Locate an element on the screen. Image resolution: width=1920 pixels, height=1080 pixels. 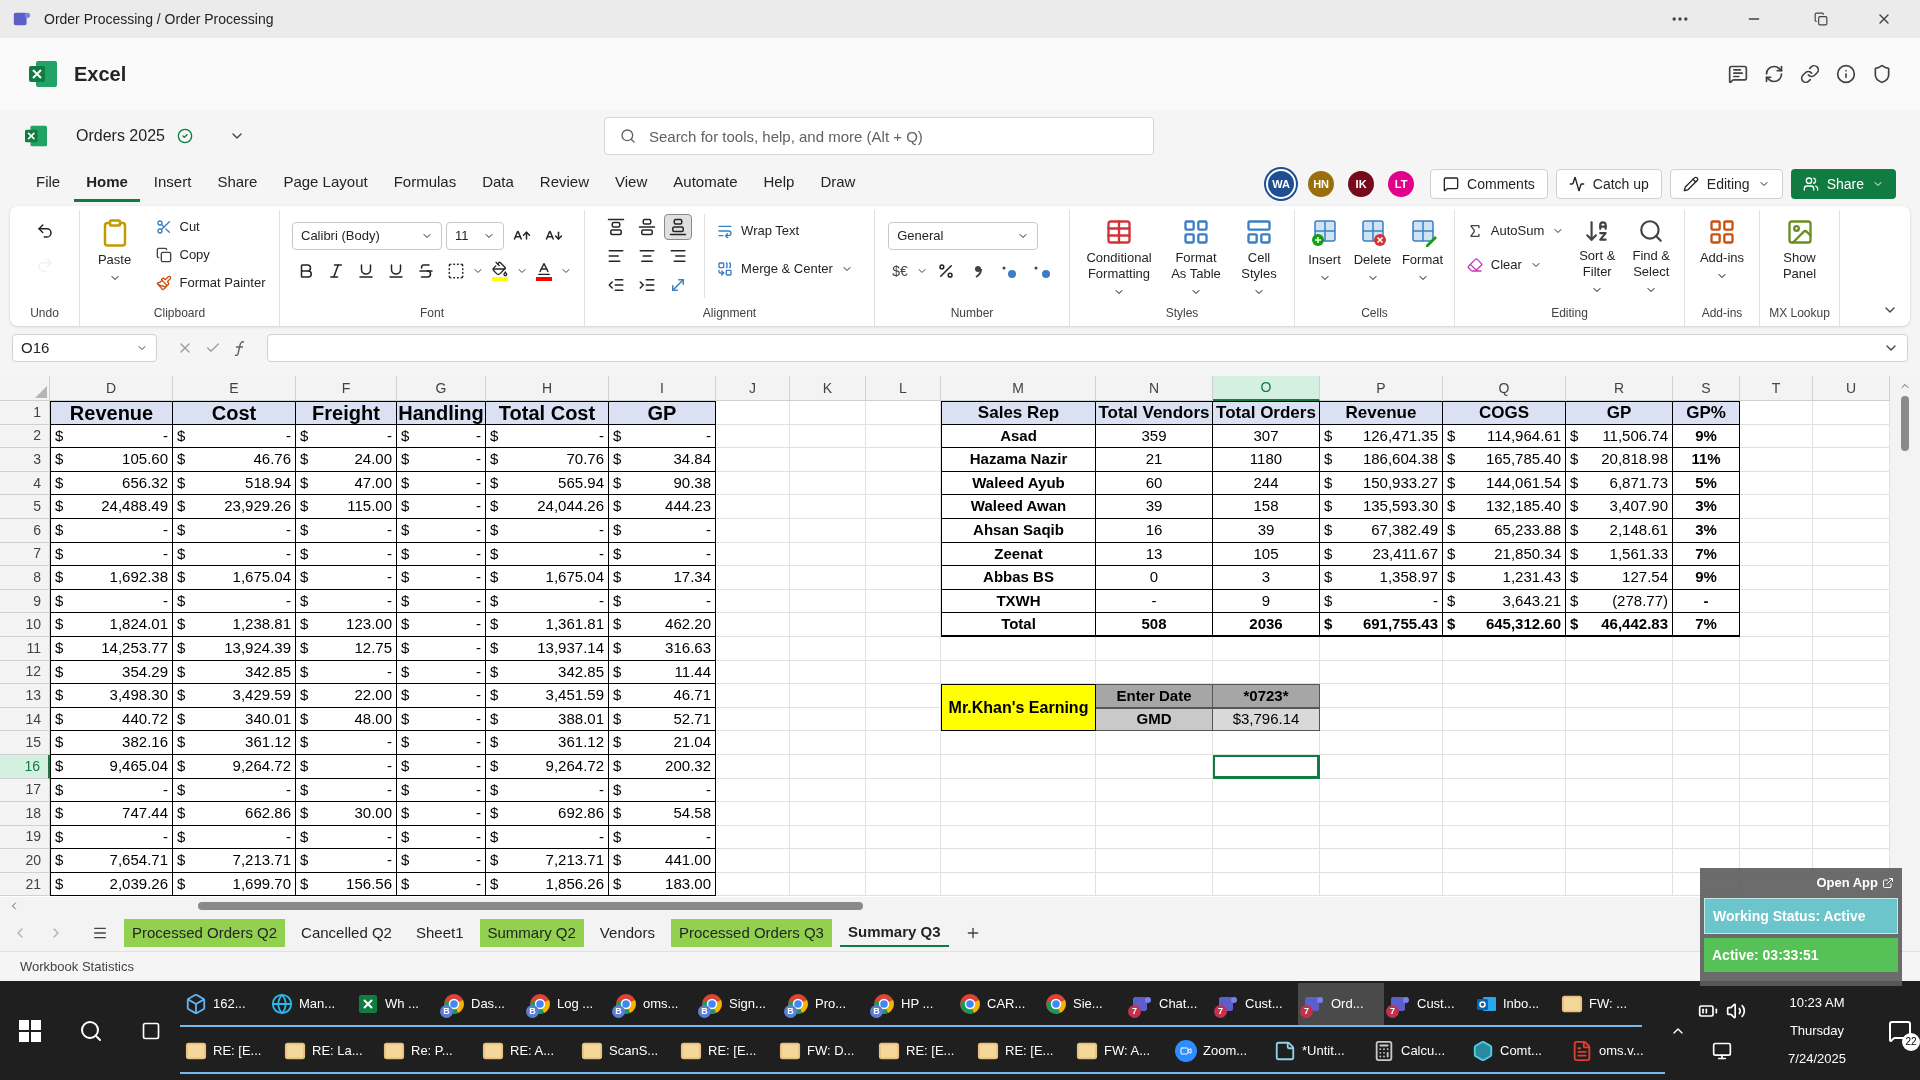
share-button: Share is located at coordinates (1843, 184).